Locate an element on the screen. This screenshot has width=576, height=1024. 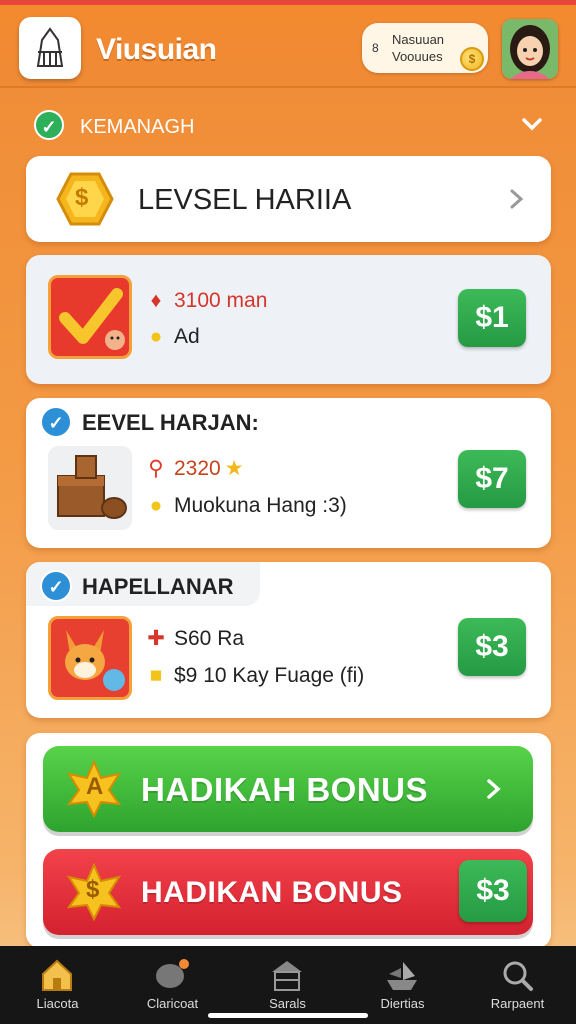
offer-stat: ♦ 3100 man is located at coordinates (206, 301).